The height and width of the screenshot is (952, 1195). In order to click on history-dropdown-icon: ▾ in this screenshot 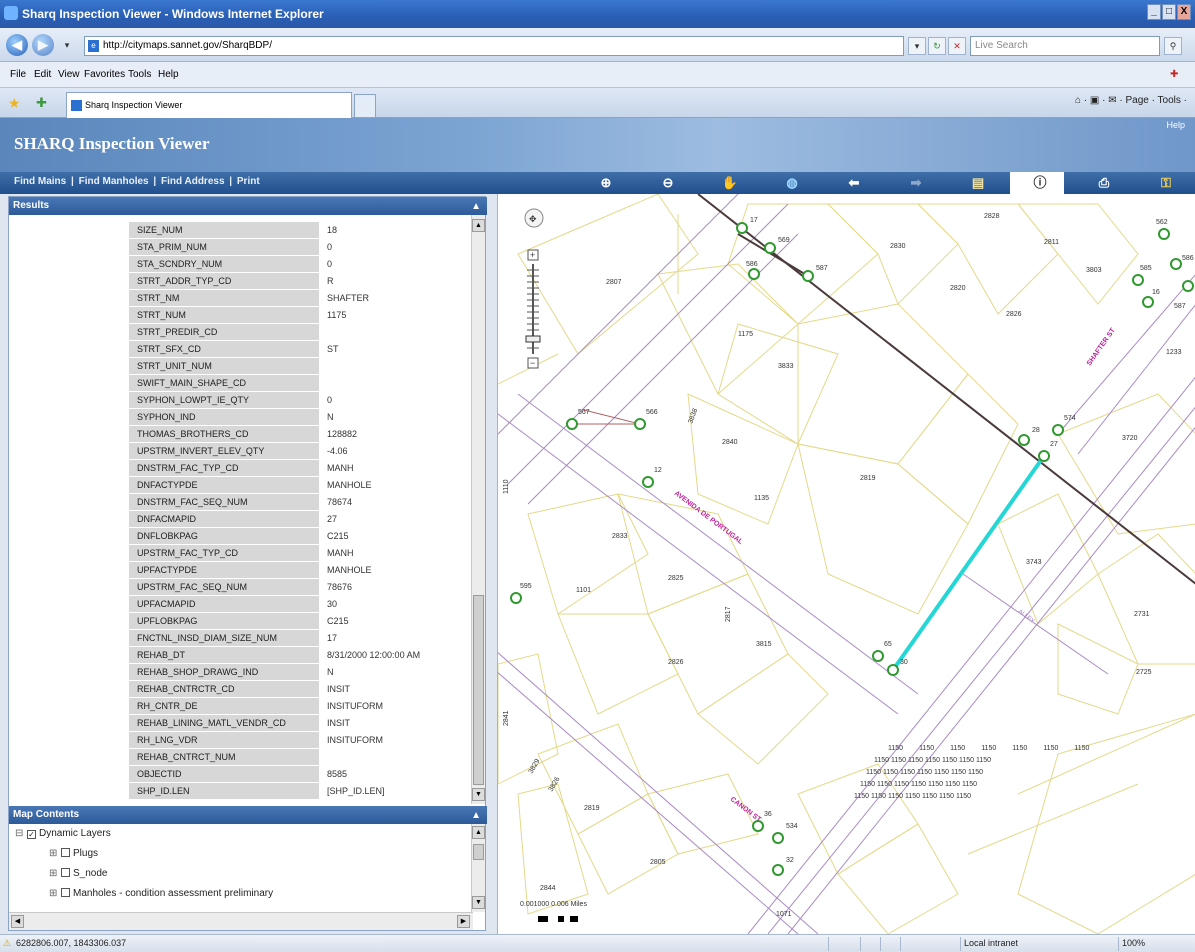, I will do `click(67, 46)`.